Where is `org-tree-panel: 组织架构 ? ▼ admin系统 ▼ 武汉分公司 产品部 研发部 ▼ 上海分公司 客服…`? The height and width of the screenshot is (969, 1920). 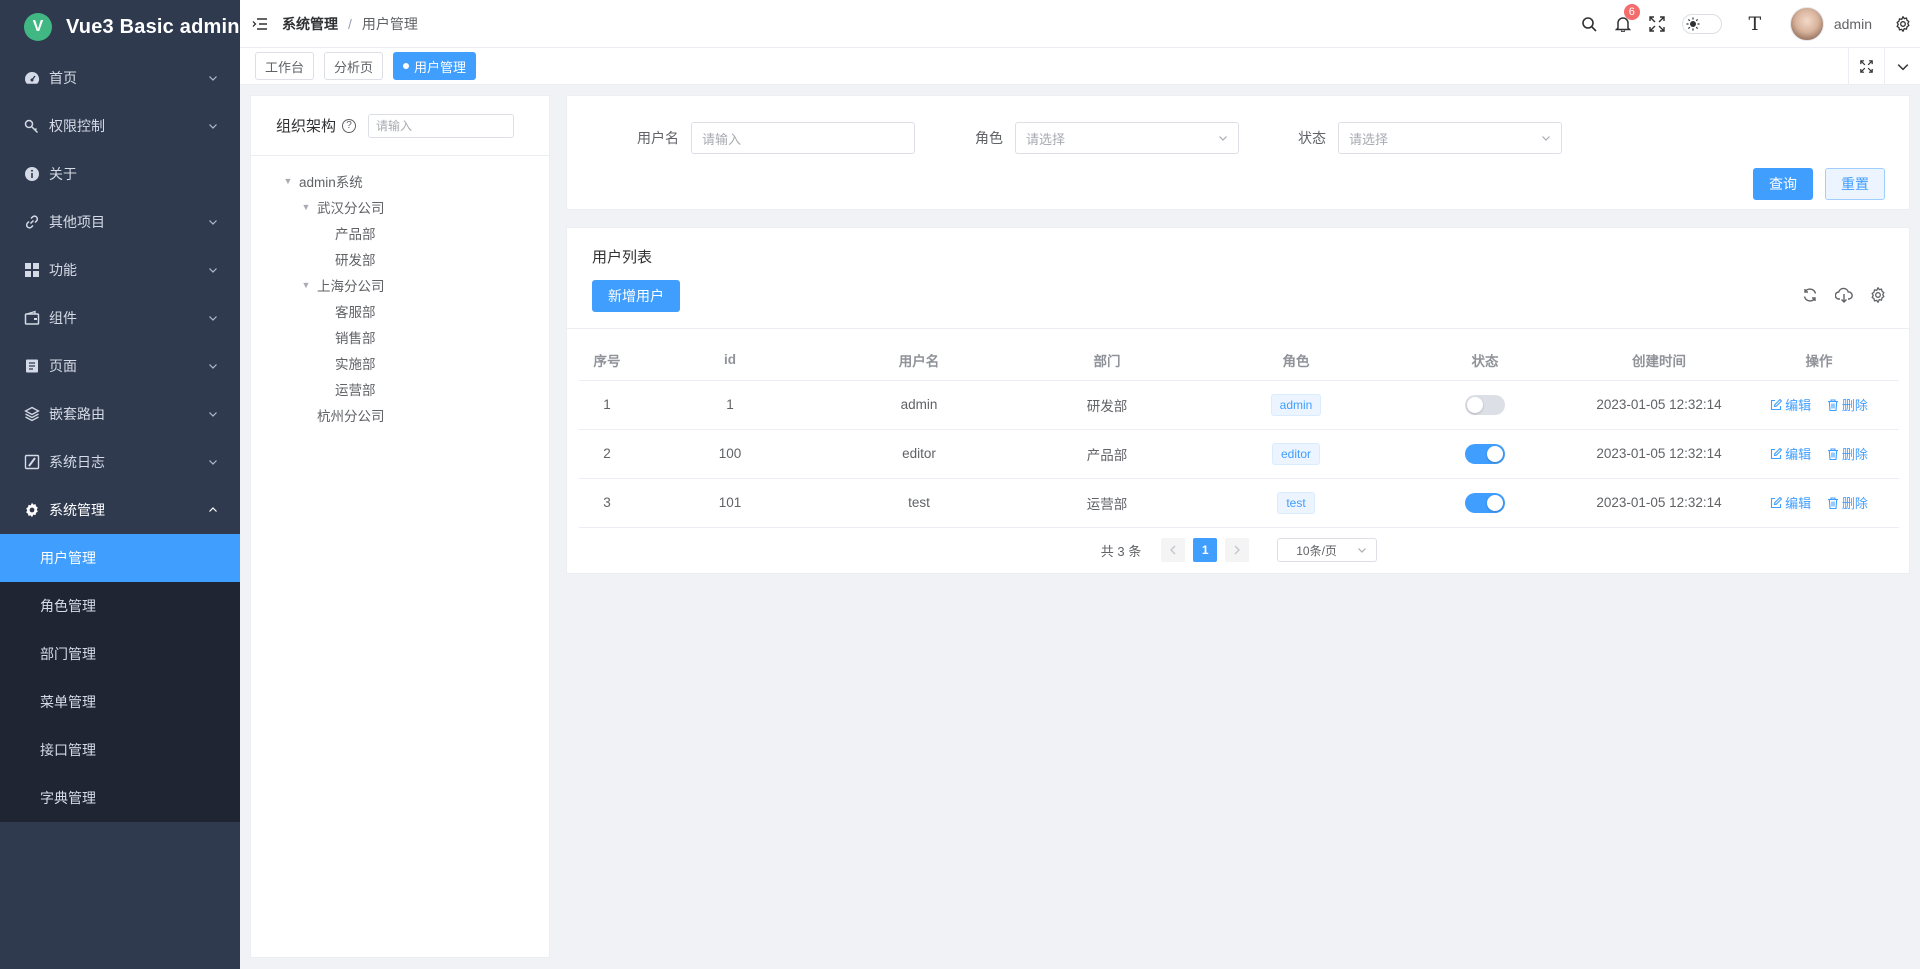
org-tree-panel: 组织架构 ? ▼ admin系统 ▼ 武汉分公司 产品部 研发部 ▼ 上海分公司 客服… is located at coordinates (400, 526).